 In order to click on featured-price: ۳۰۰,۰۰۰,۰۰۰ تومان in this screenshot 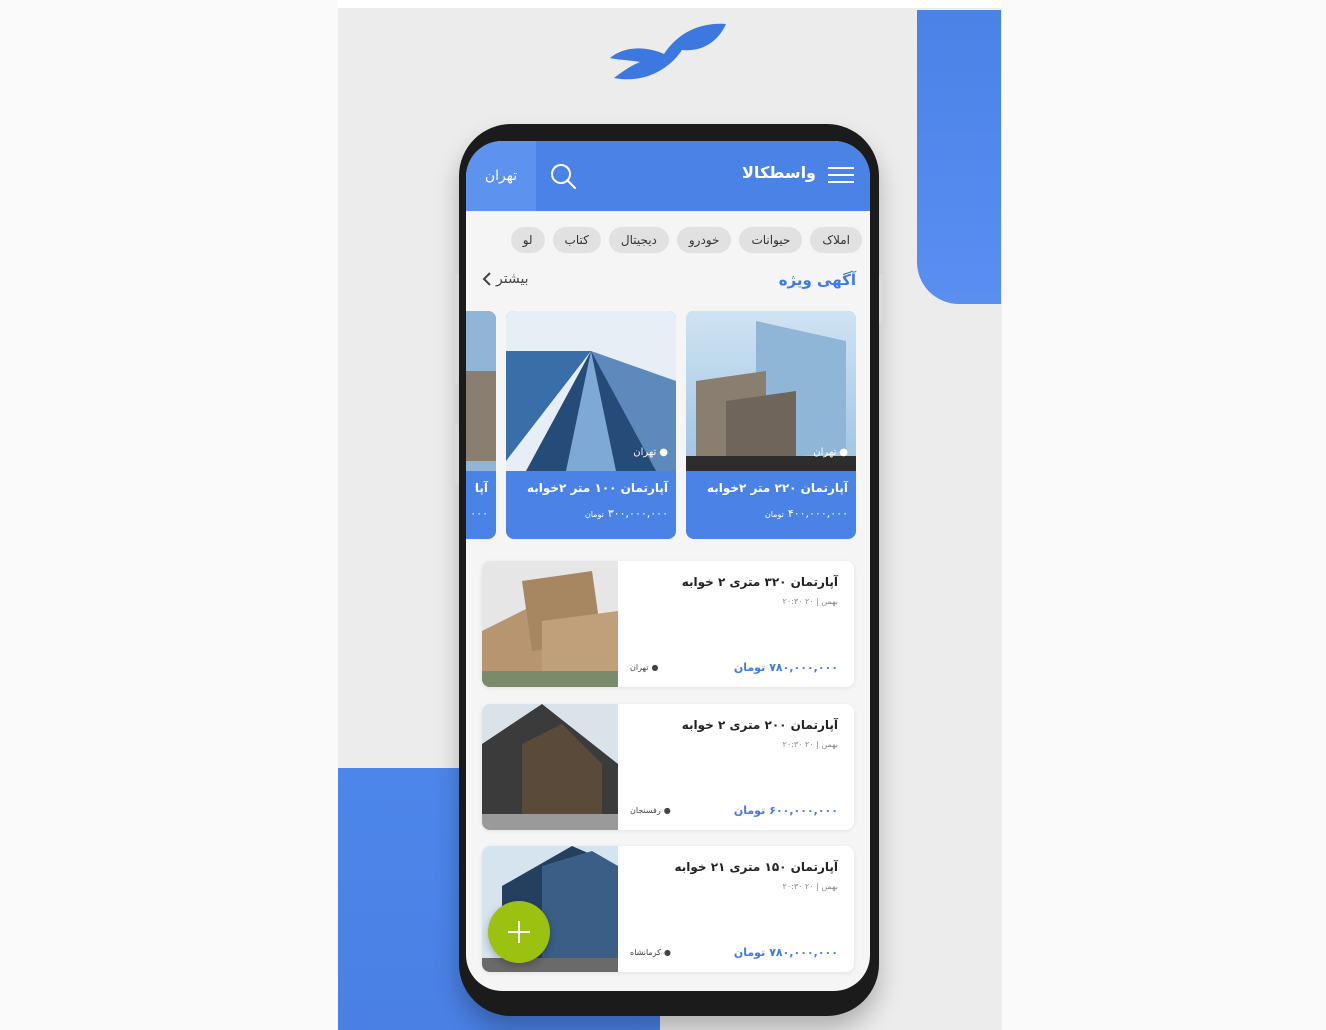, I will do `click(626, 513)`.